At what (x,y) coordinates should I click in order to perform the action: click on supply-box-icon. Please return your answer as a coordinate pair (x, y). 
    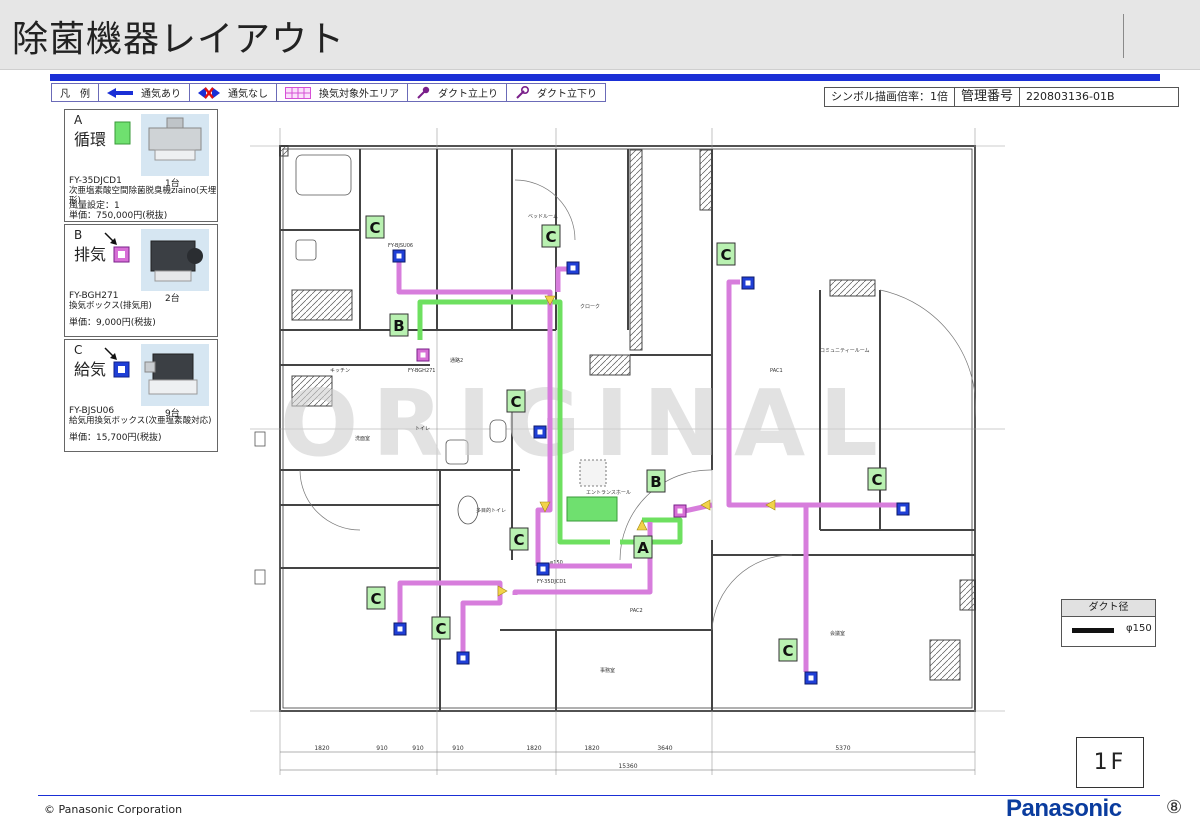
    Looking at the image, I should click on (117, 362).